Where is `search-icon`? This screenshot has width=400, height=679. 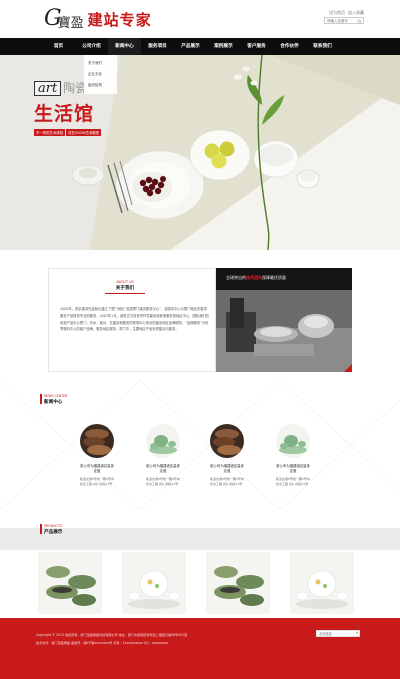
search-icon is located at coordinates (359, 21).